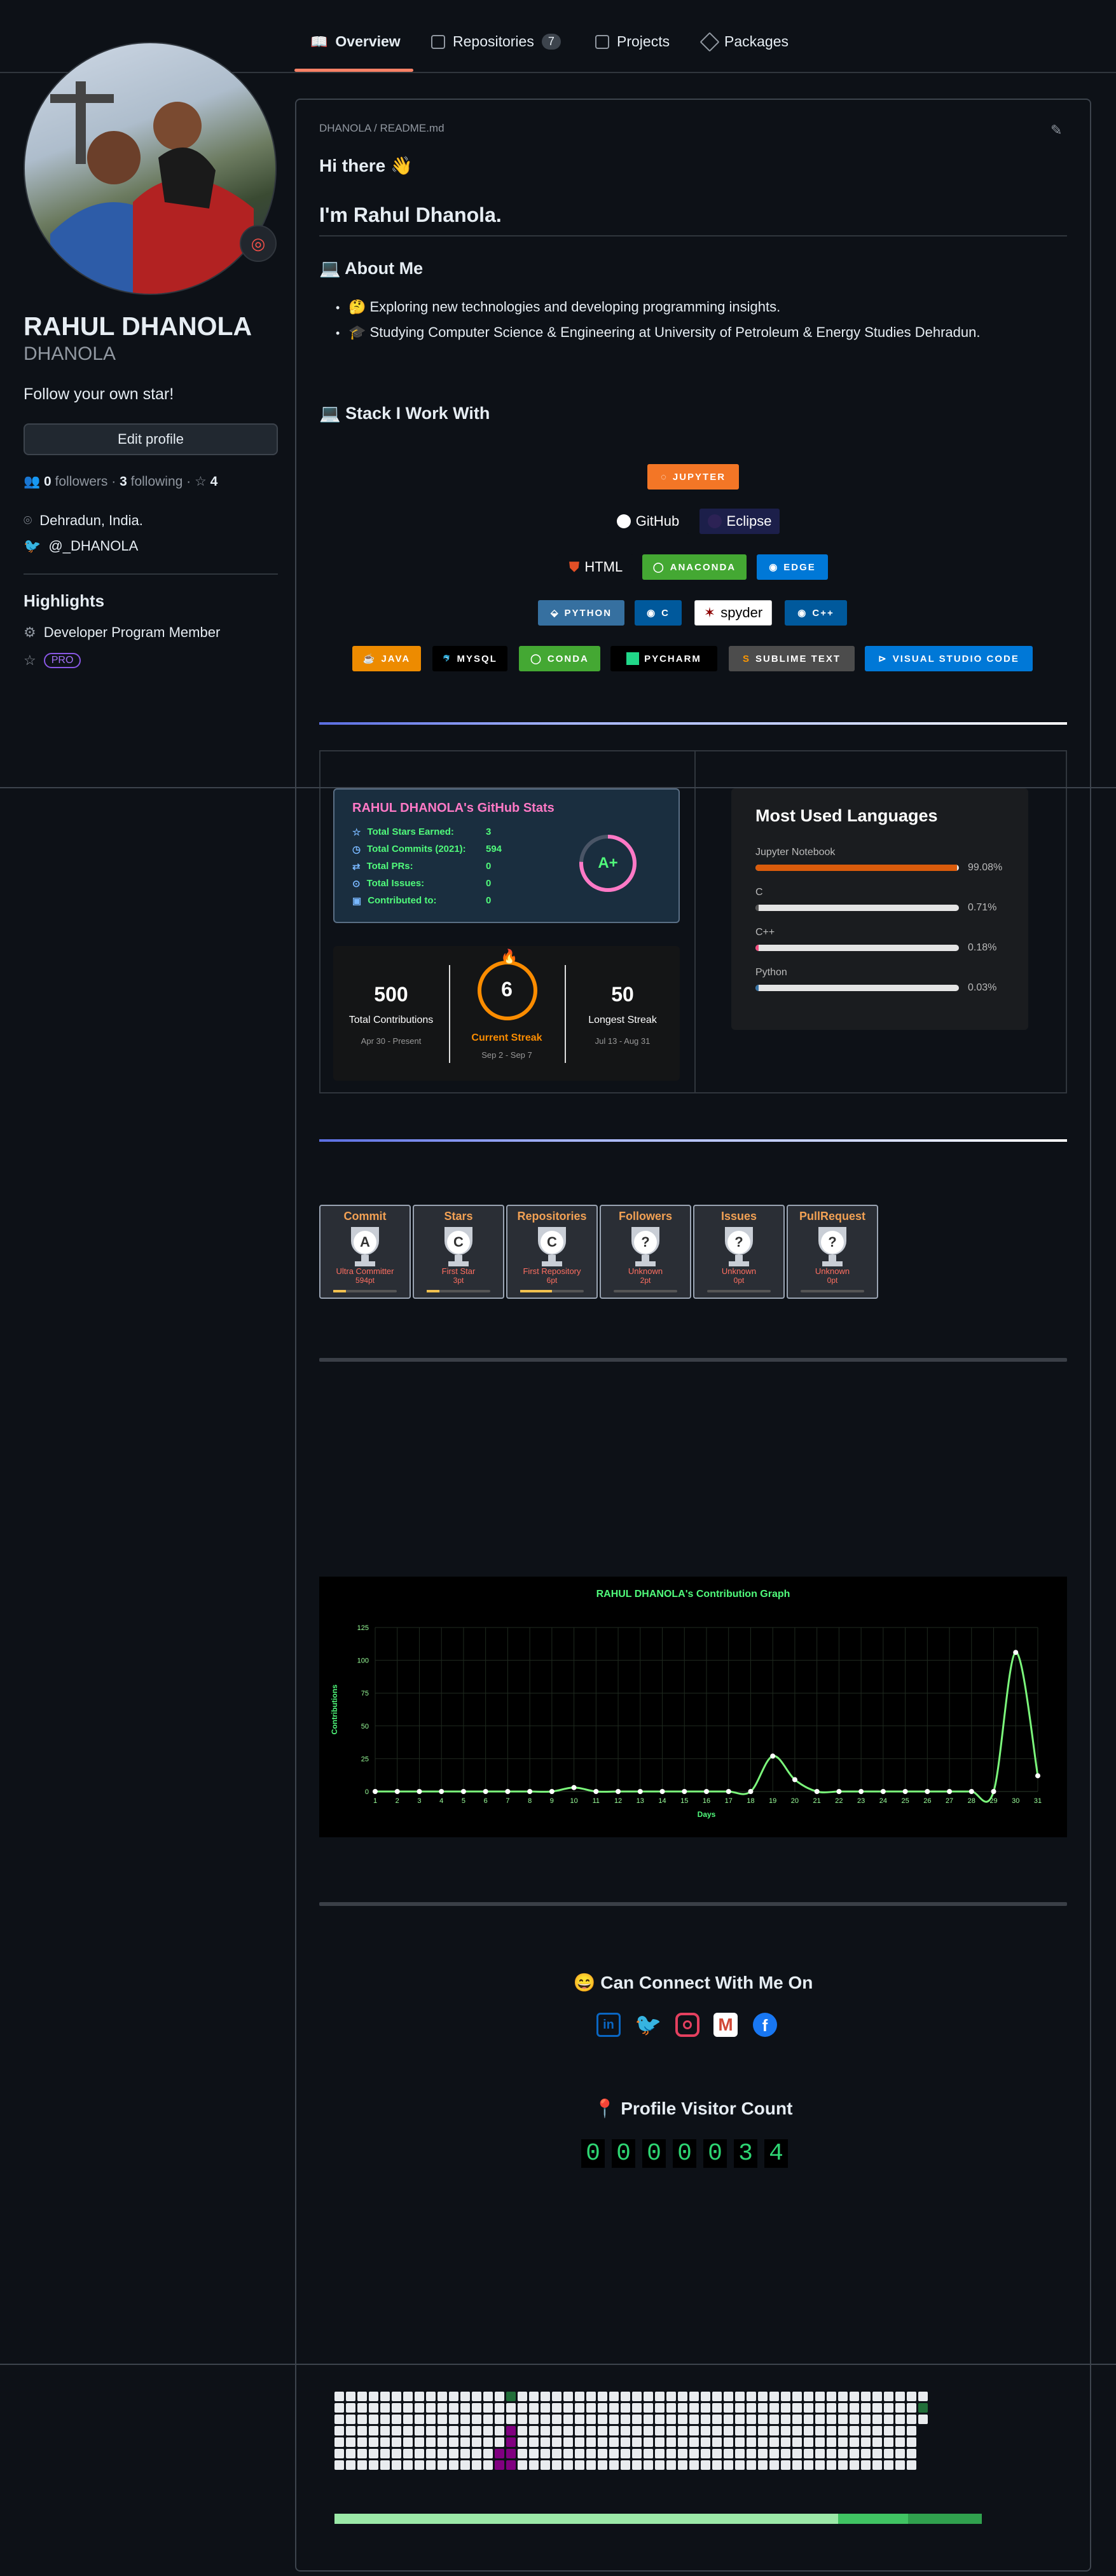 The image size is (1116, 2576). What do you see at coordinates (365, 1246) in the screenshot?
I see `trophy-cup-icon: A` at bounding box center [365, 1246].